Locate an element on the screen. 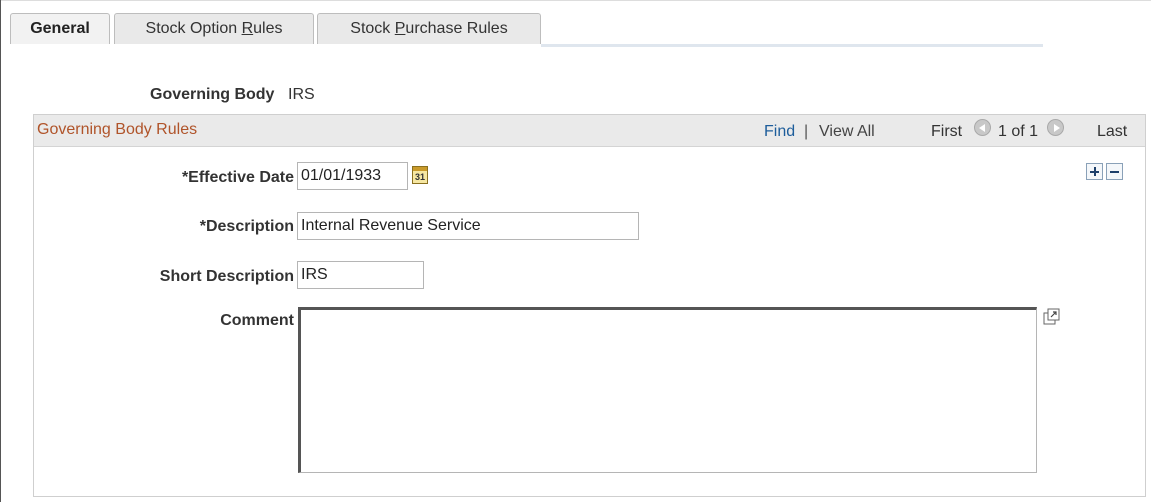 The height and width of the screenshot is (502, 1151). tab-stock-purchase-rules: Stock Purchase Rules is located at coordinates (429, 28).